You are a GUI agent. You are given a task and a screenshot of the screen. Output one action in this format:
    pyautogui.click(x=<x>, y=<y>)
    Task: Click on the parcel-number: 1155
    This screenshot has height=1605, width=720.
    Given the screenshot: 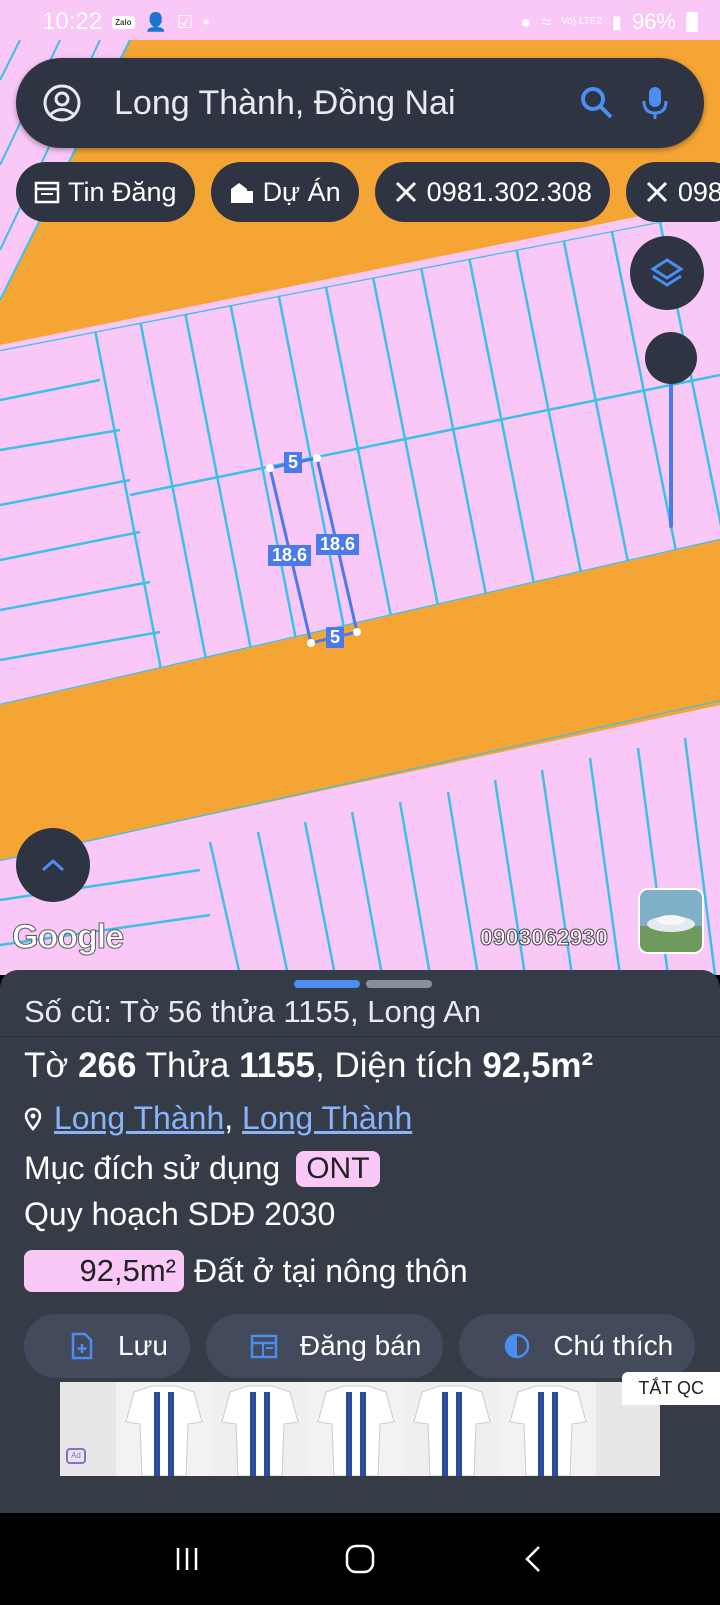 What is the action you would take?
    pyautogui.click(x=277, y=1065)
    